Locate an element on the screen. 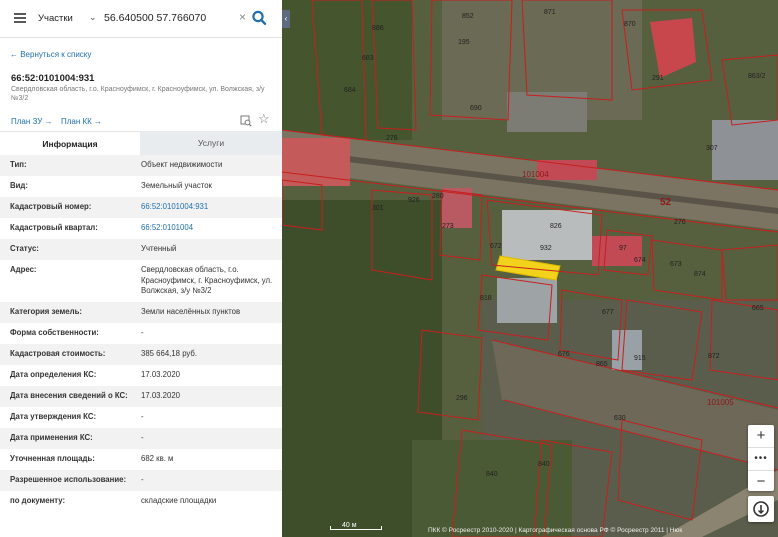 The image size is (778, 537). parcel-number: 280 is located at coordinates (438, 196).